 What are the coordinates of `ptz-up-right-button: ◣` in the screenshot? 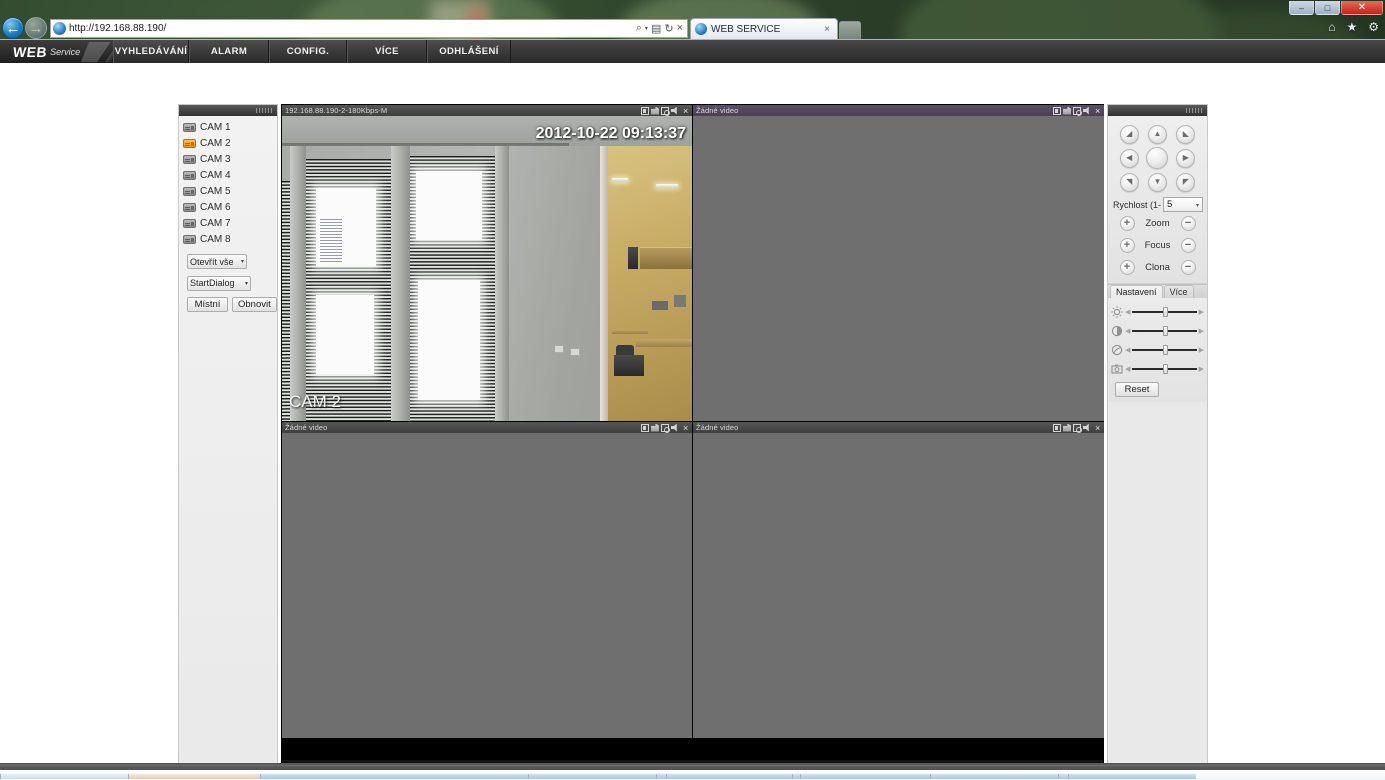 It's located at (1185, 134).